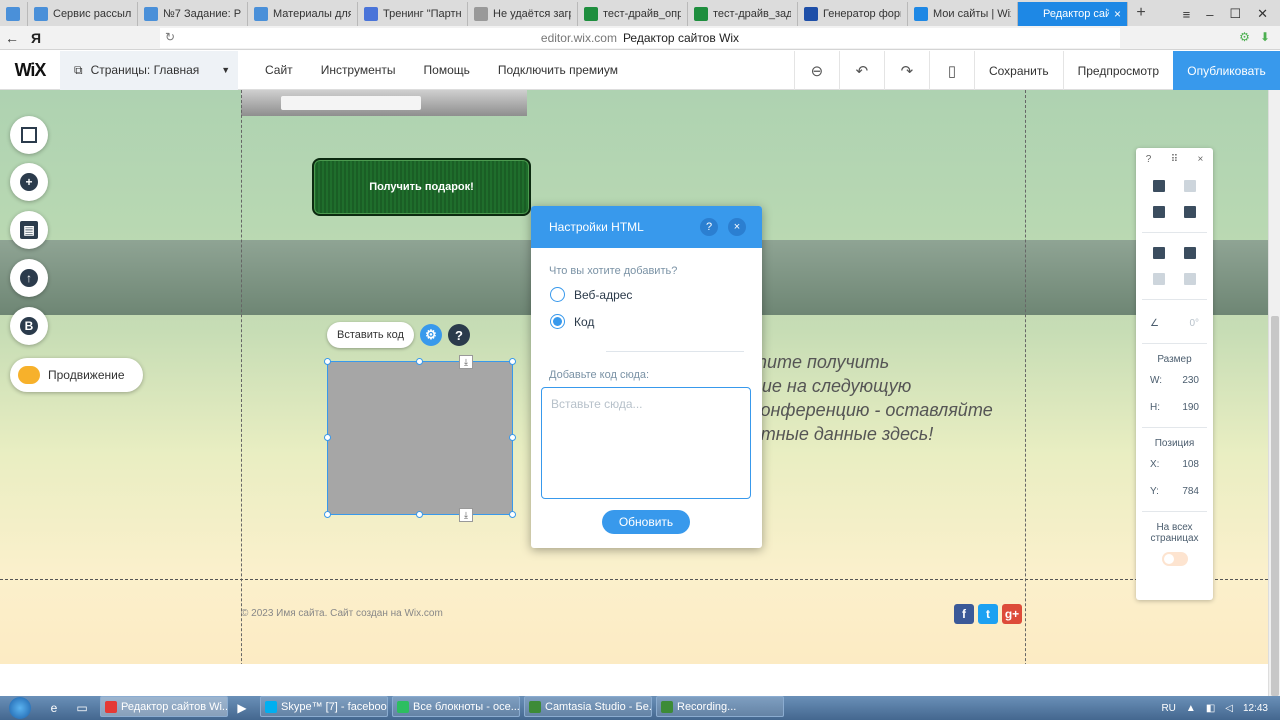 The height and width of the screenshot is (720, 1280). I want to click on menu-item-premium: Подключить премиум, so click(558, 70).